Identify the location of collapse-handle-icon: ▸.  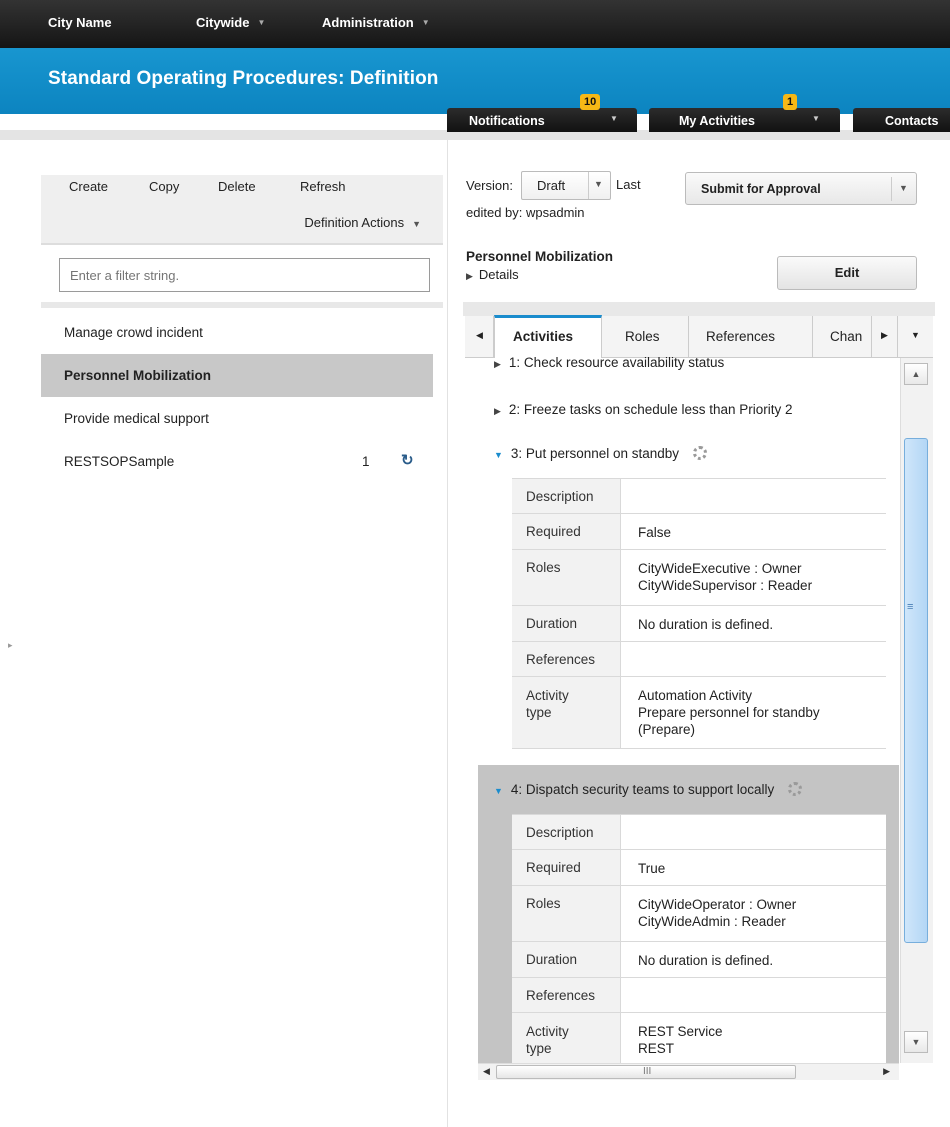
(10, 645).